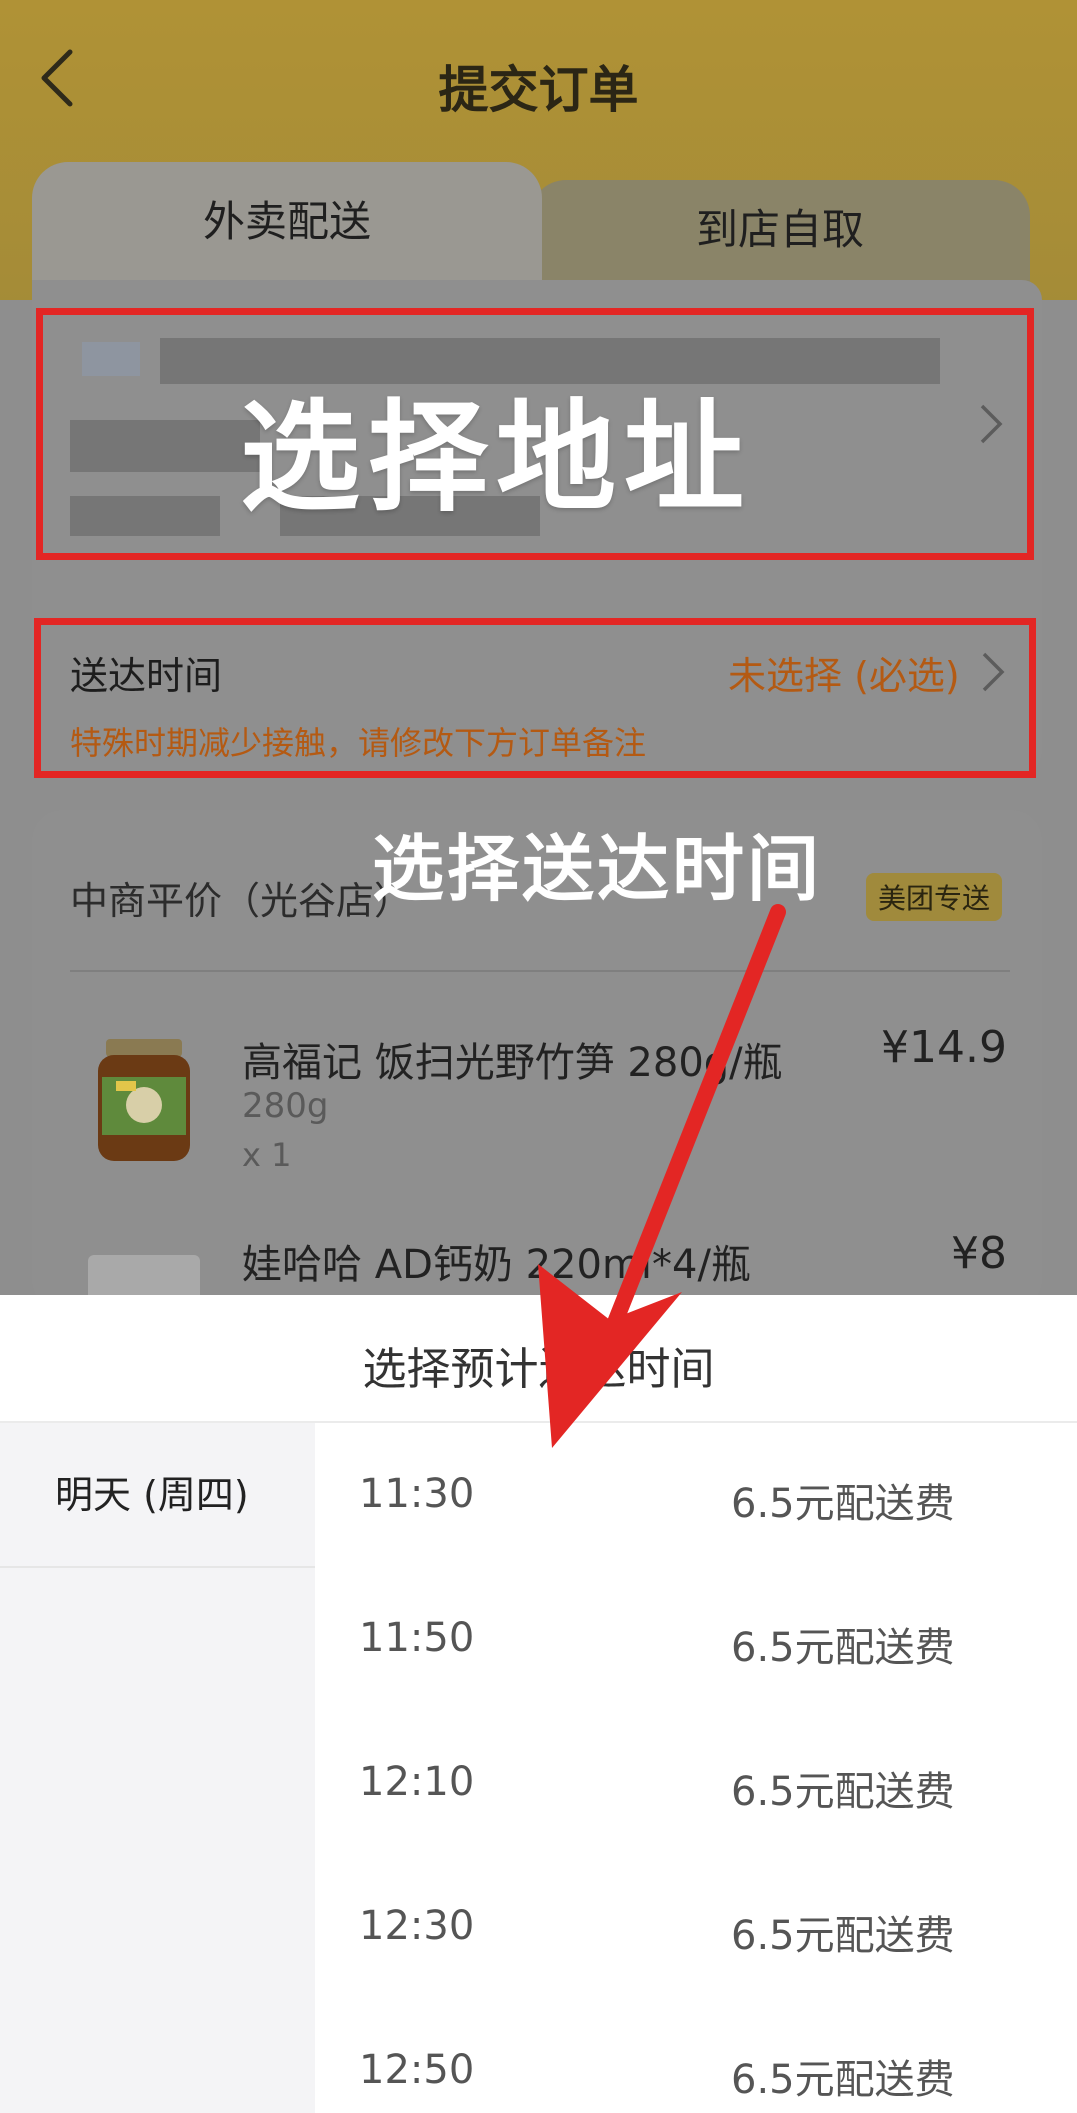  Describe the element at coordinates (285, 1106) in the screenshot. I see `product-spec: 280g` at that location.